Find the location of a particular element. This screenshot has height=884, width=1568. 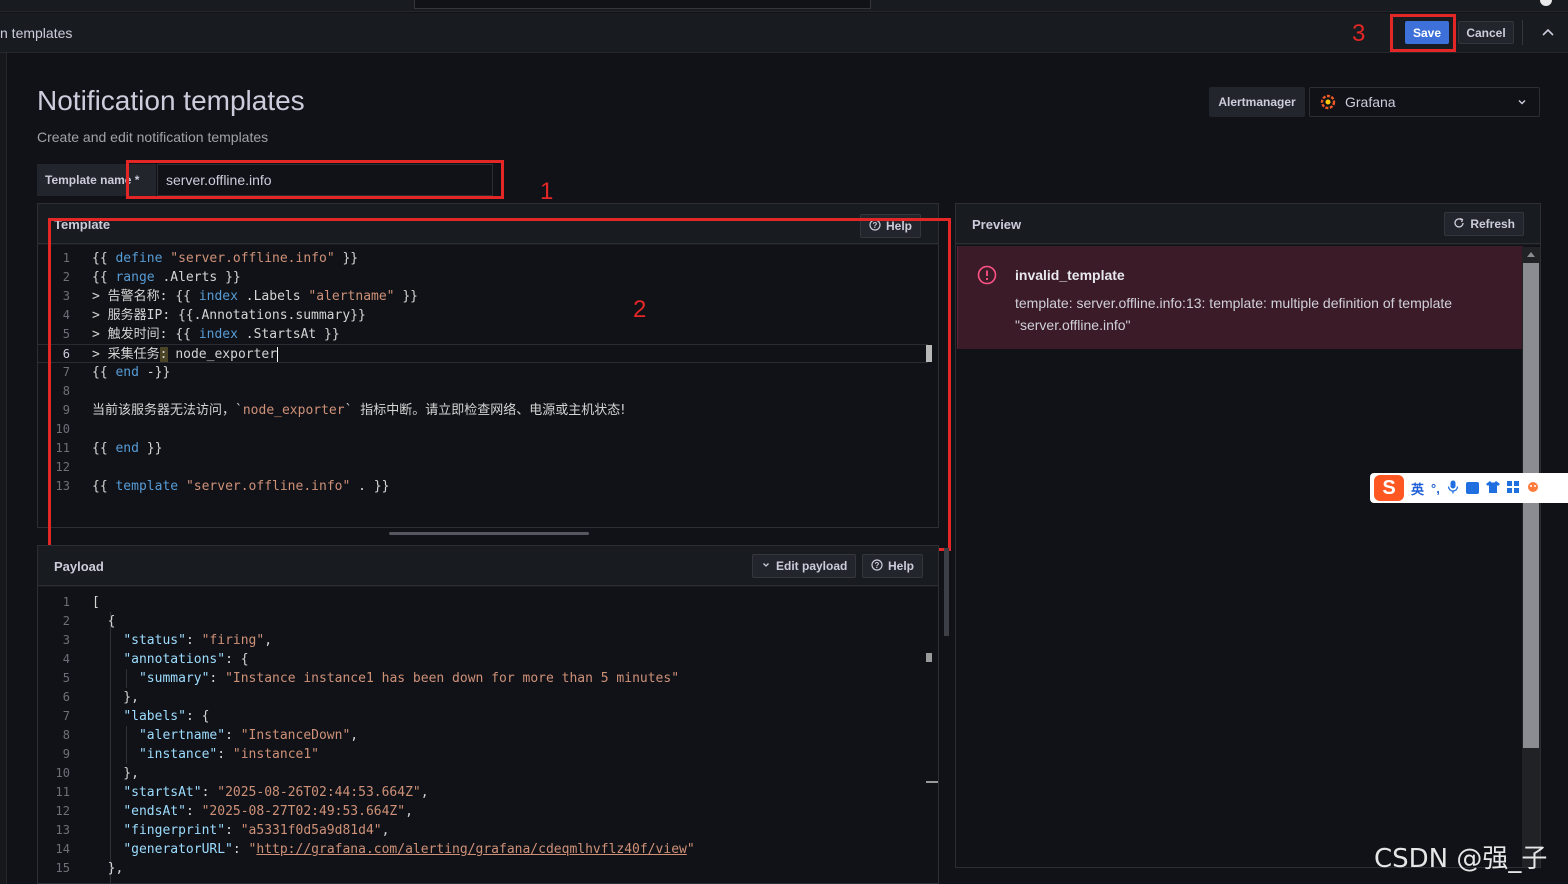

csdn-watermark: CSDN @强_子 is located at coordinates (1461, 859).